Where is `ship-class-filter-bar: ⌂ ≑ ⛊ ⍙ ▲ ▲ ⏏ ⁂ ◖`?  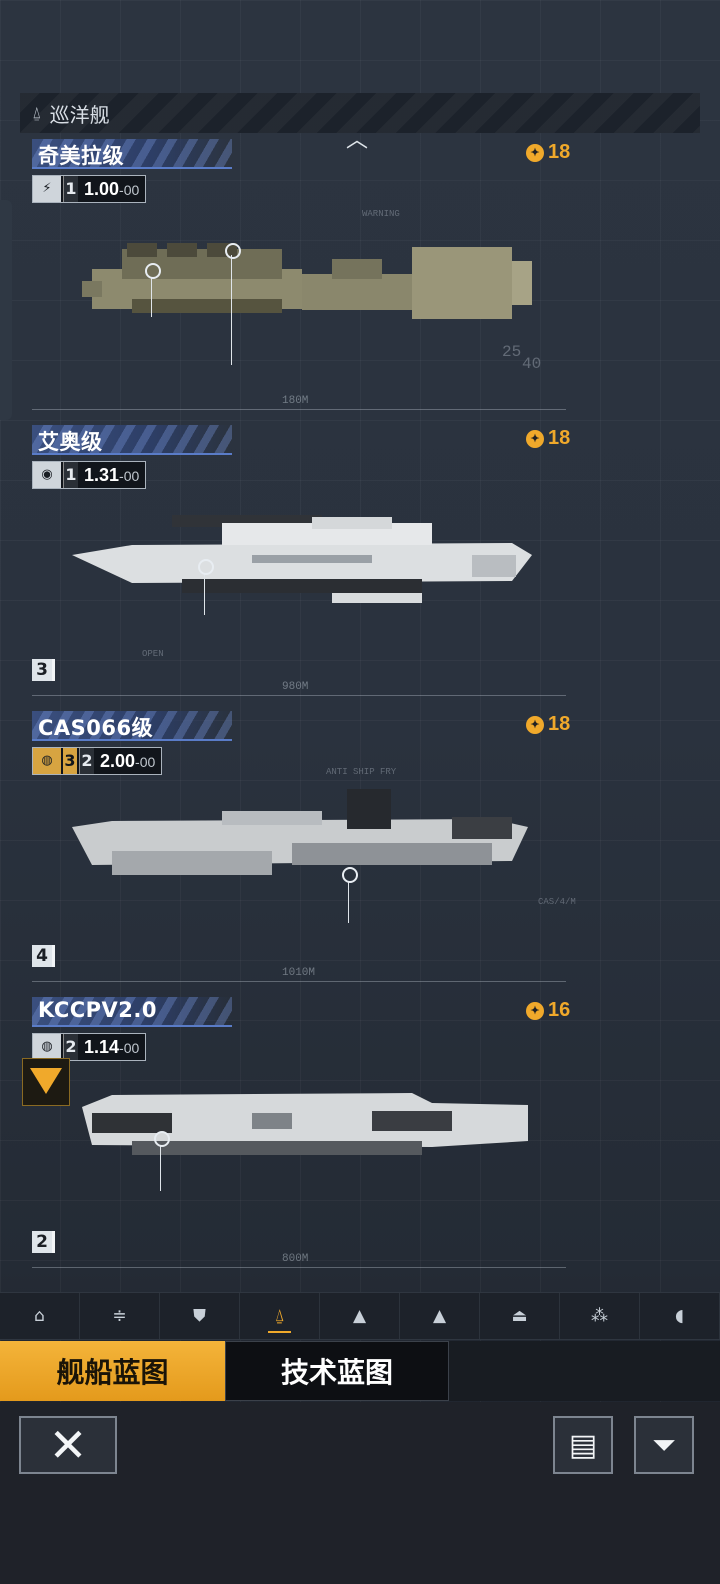 ship-class-filter-bar: ⌂ ≑ ⛊ ⍙ ▲ ▲ ⏏ ⁂ ◖ is located at coordinates (360, 1316).